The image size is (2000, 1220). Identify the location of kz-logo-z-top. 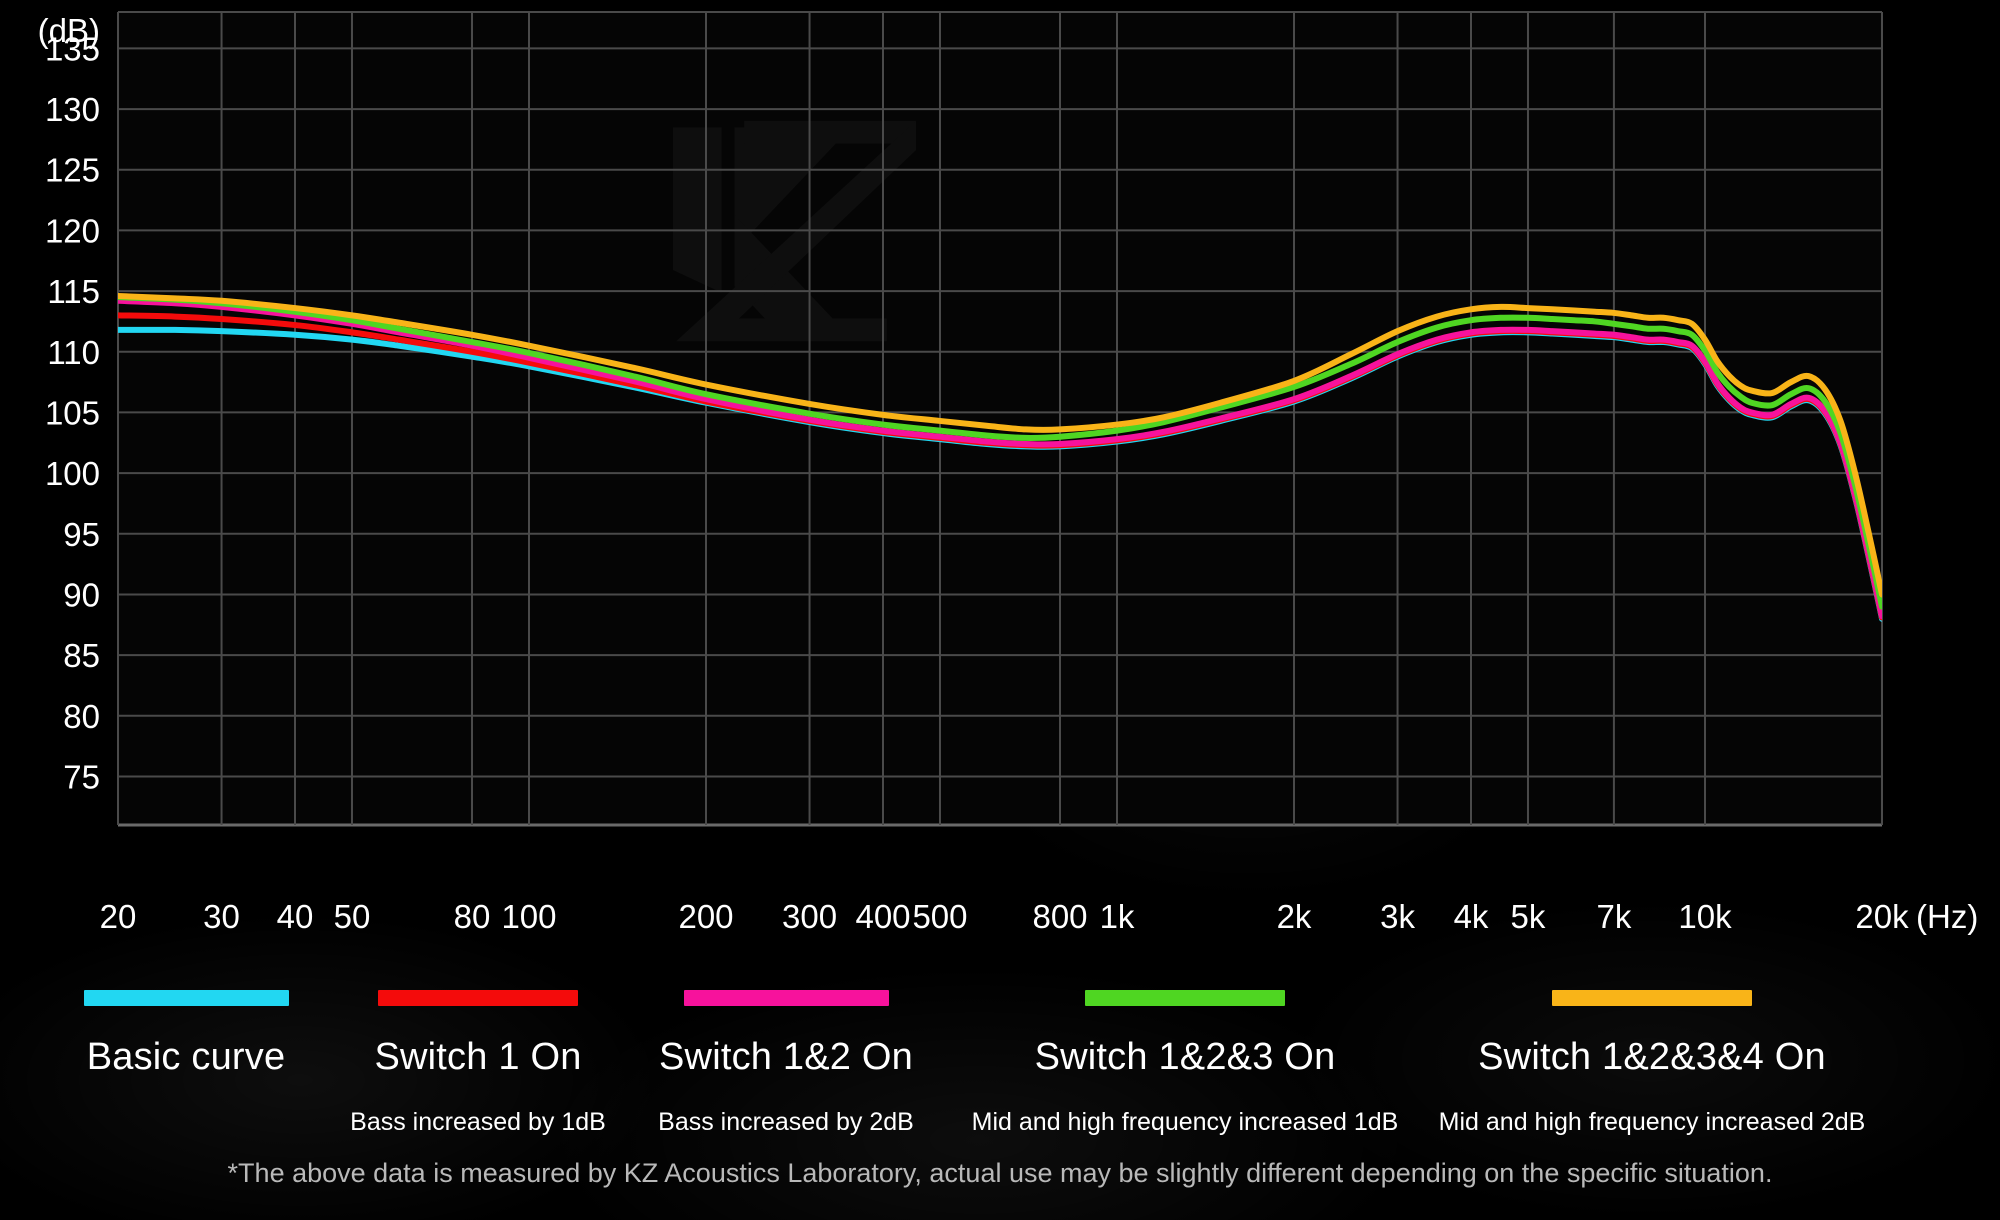
(830, 132).